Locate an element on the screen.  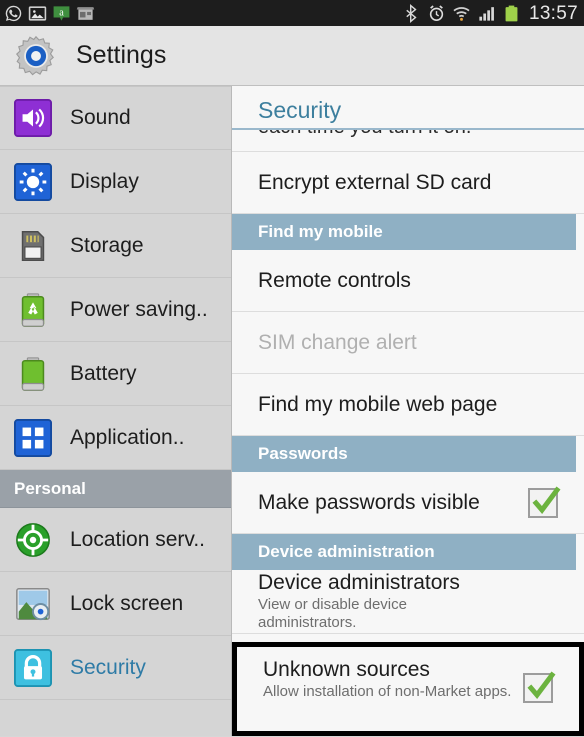
sidebar-item-label: Storage is located at coordinates (107, 245).